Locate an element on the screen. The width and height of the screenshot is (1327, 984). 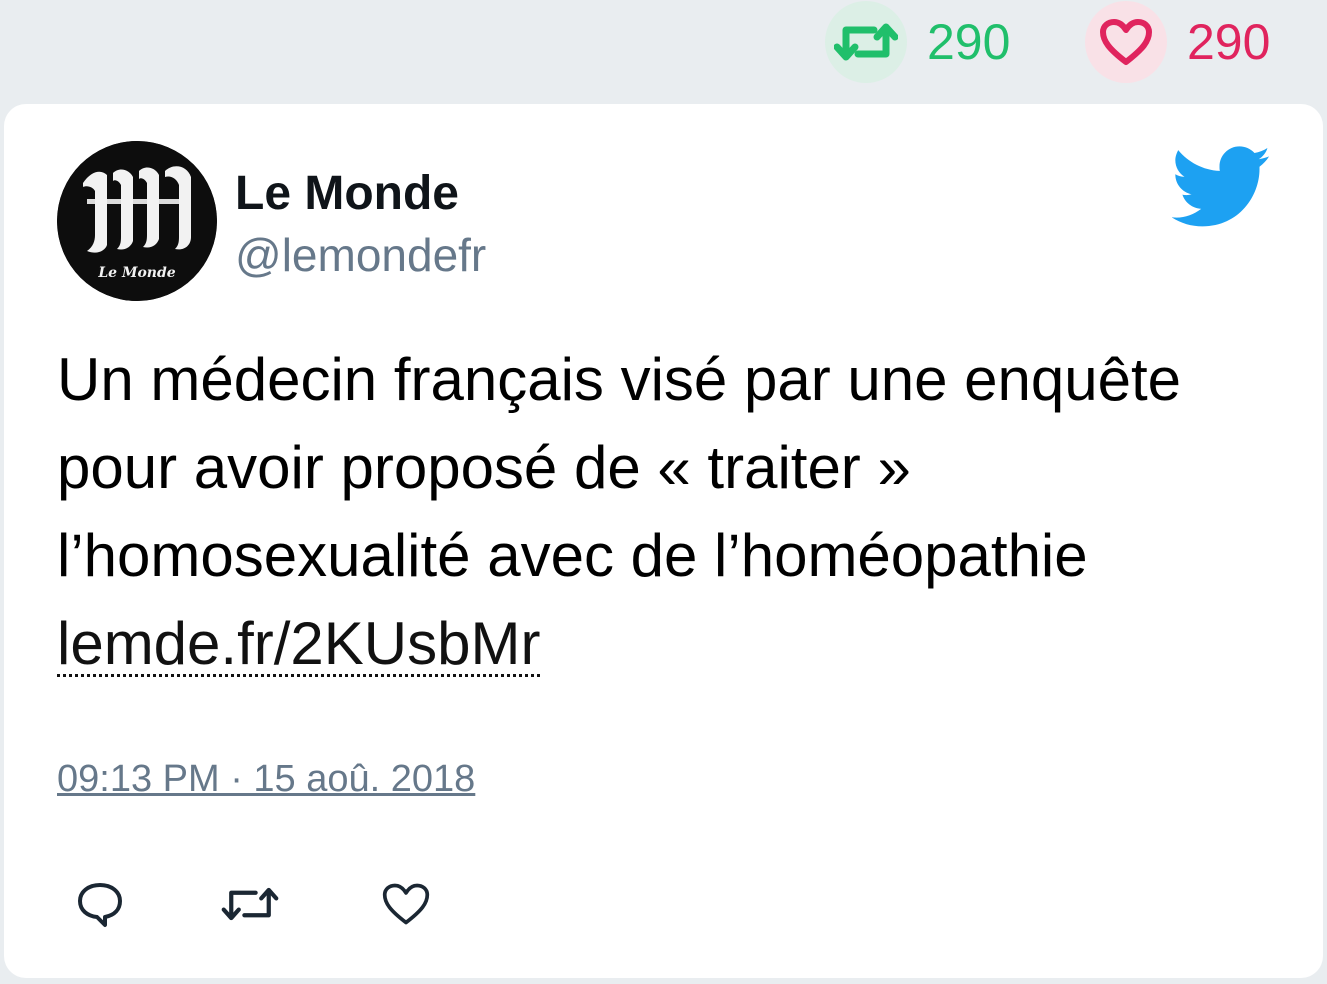
retweet-count: 290 is located at coordinates (969, 42).